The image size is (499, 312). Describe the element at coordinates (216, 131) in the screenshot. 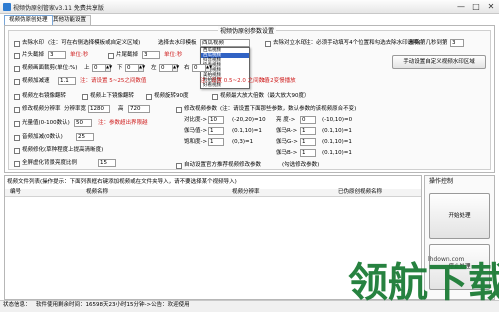

I see `gamma-input: 1` at that location.